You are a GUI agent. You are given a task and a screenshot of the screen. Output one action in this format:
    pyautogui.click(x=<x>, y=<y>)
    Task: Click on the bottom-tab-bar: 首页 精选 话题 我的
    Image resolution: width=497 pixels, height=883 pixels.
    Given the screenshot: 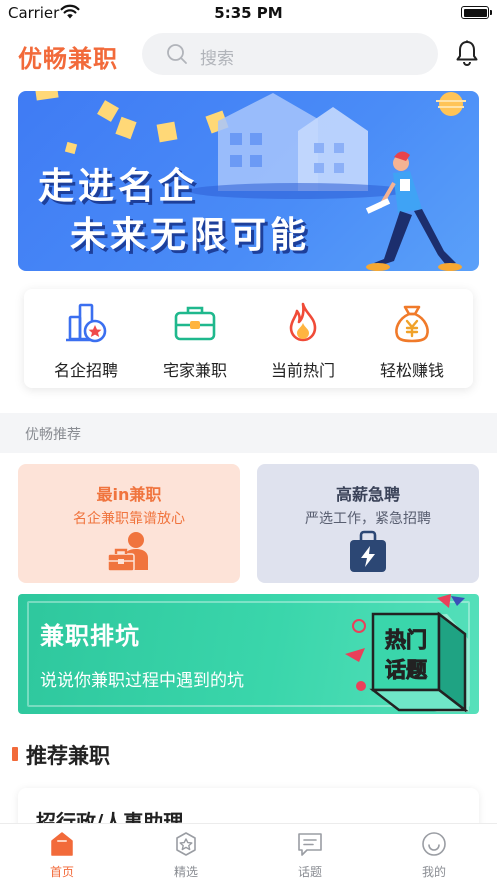 What is the action you would take?
    pyautogui.click(x=248, y=853)
    